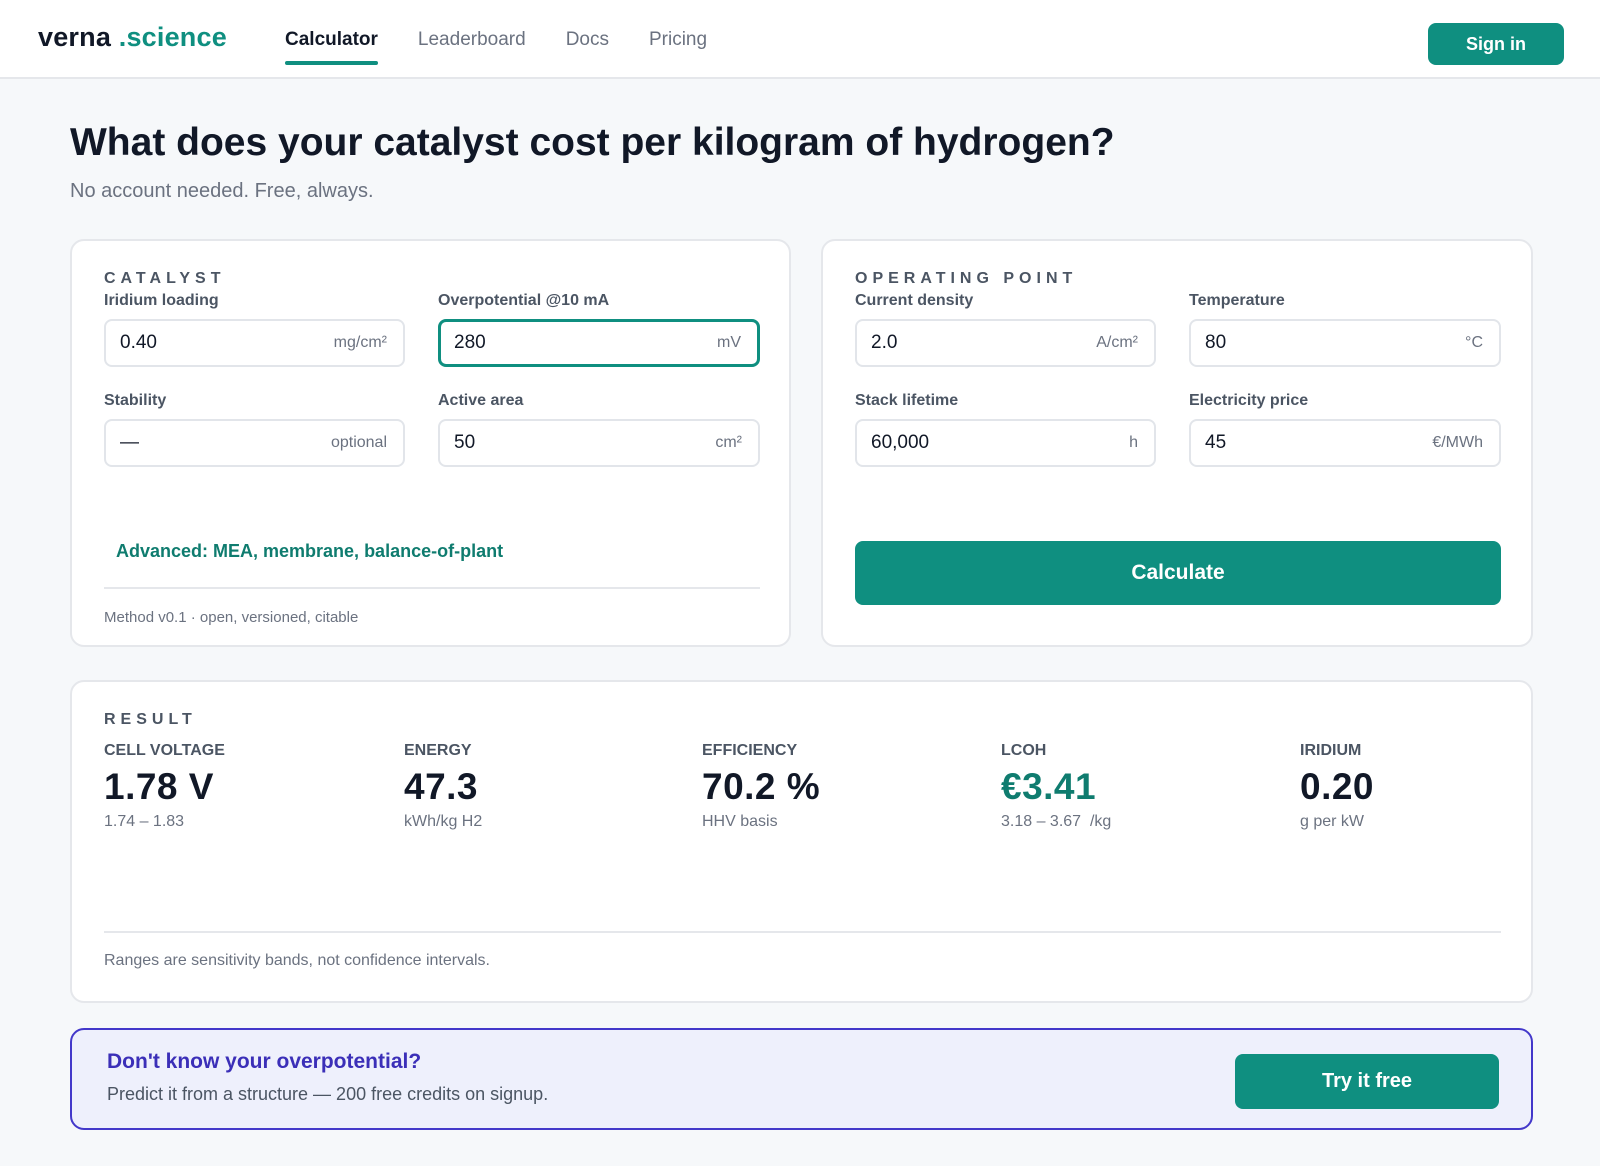 The width and height of the screenshot is (1600, 1166). I want to click on overpotential-input-box: mV, so click(599, 343).